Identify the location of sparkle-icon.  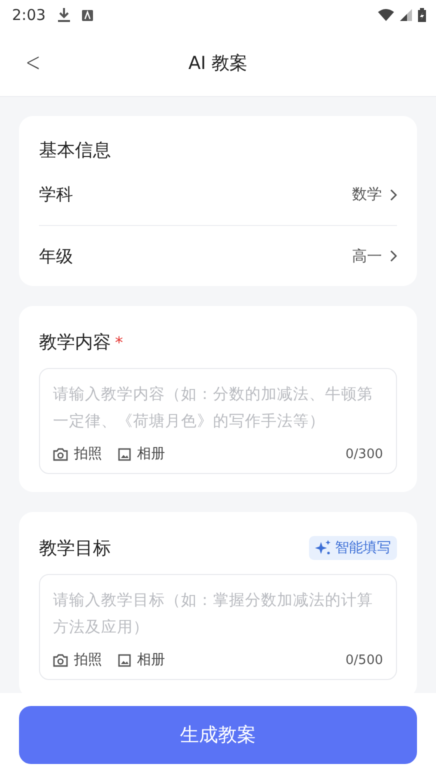
(323, 548).